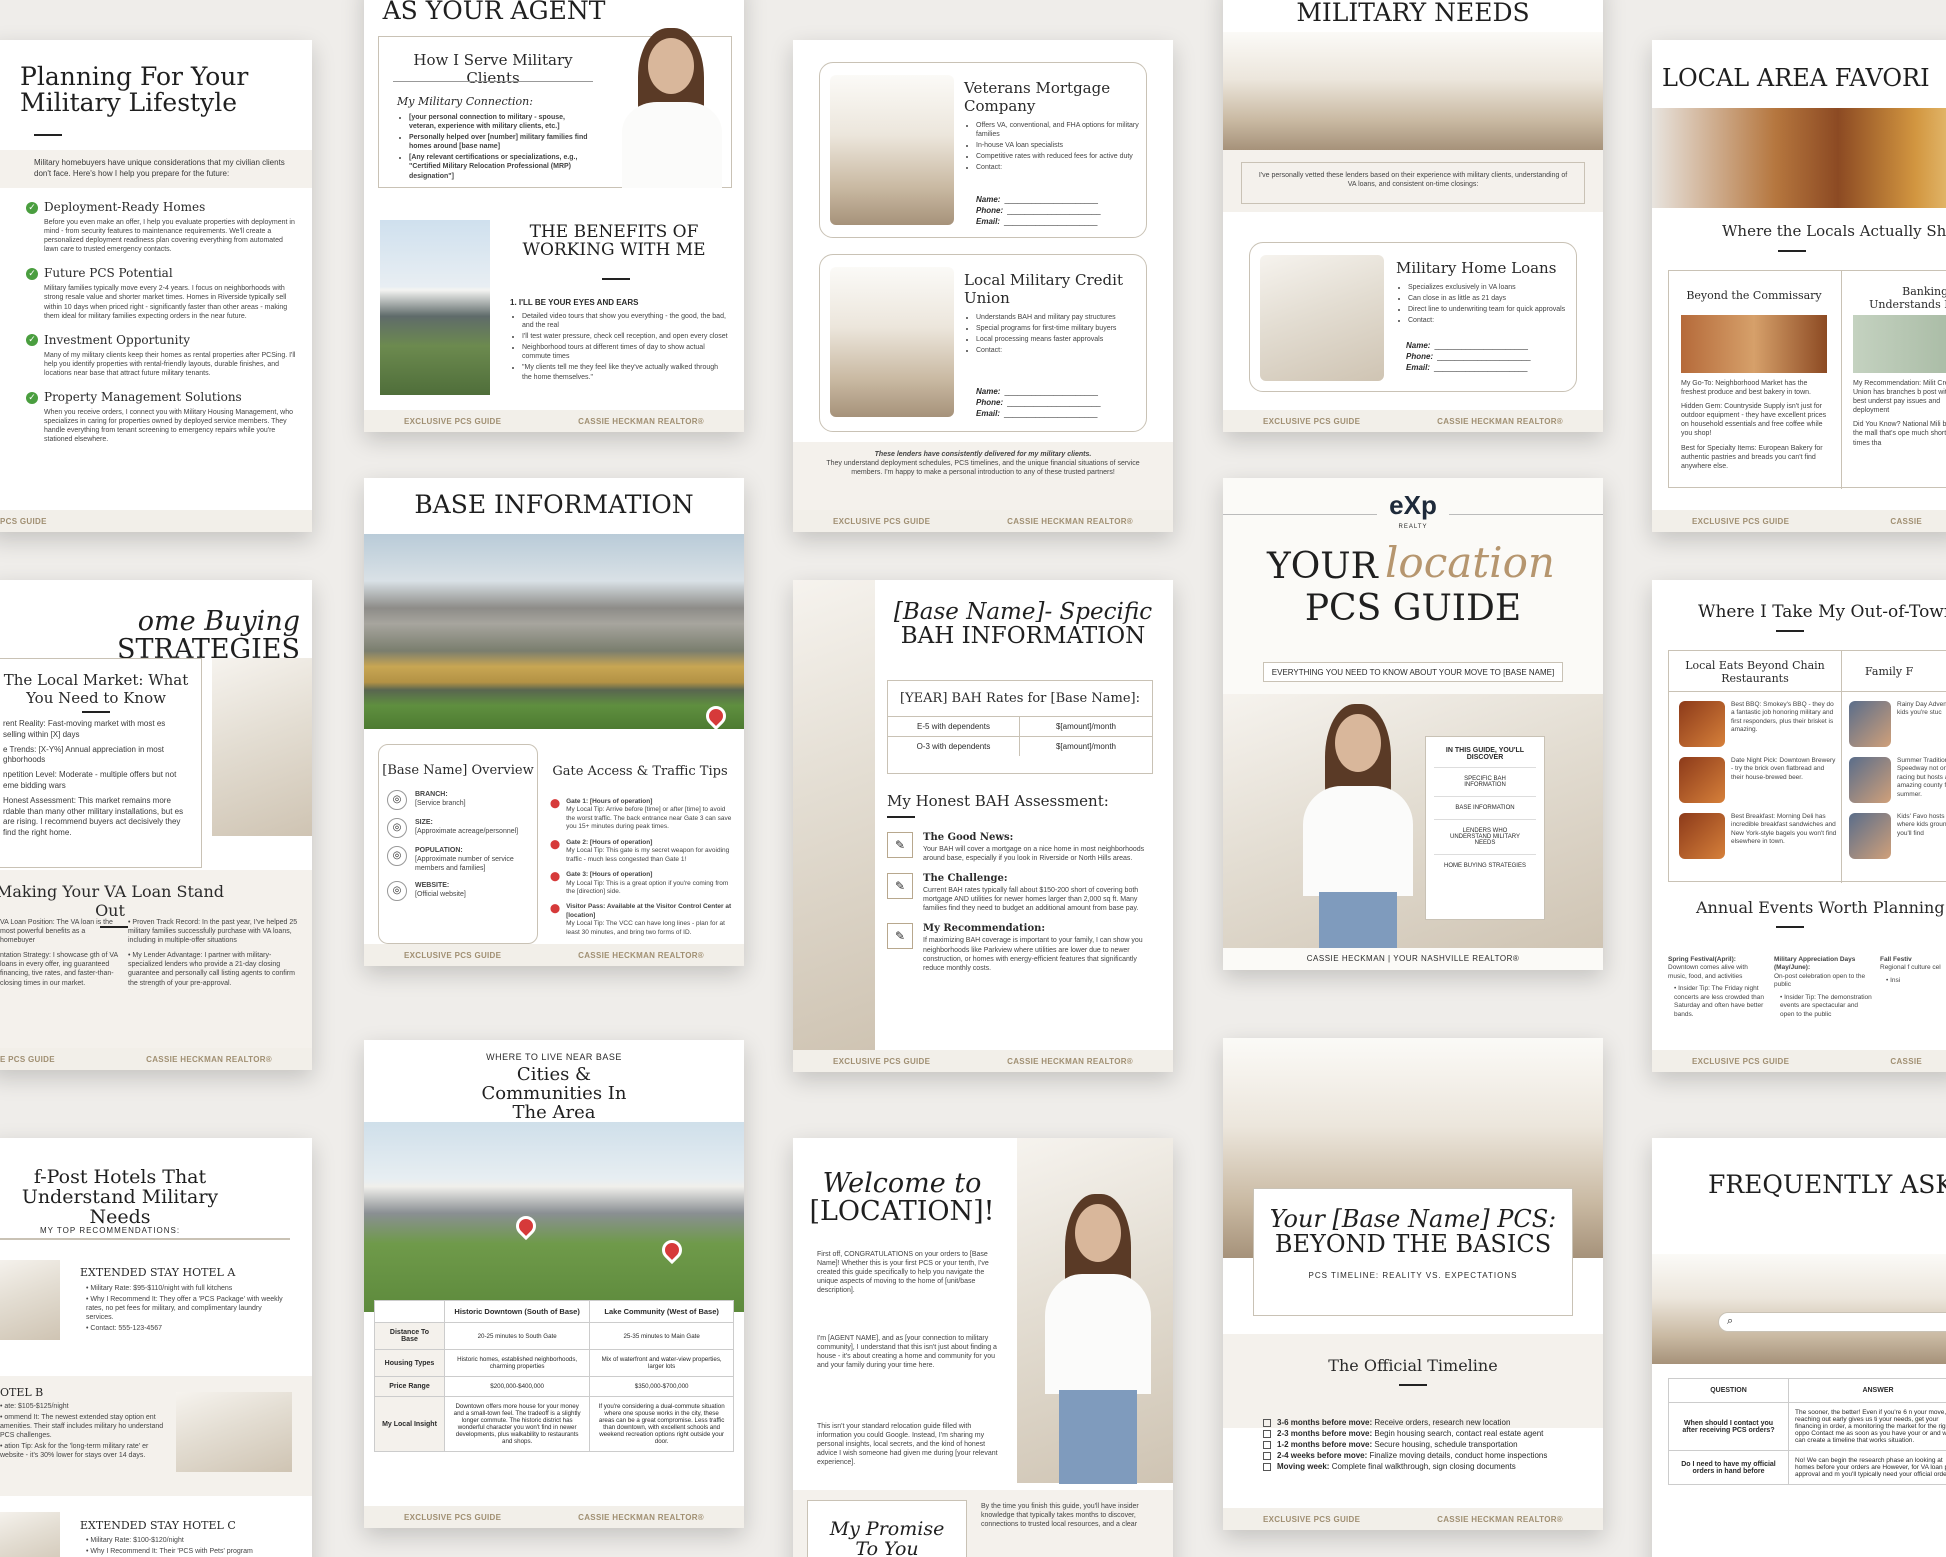 Image resolution: width=1946 pixels, height=1557 pixels. I want to click on bah-row: E-5 with dependents $[amount]/month, so click(1020, 726).